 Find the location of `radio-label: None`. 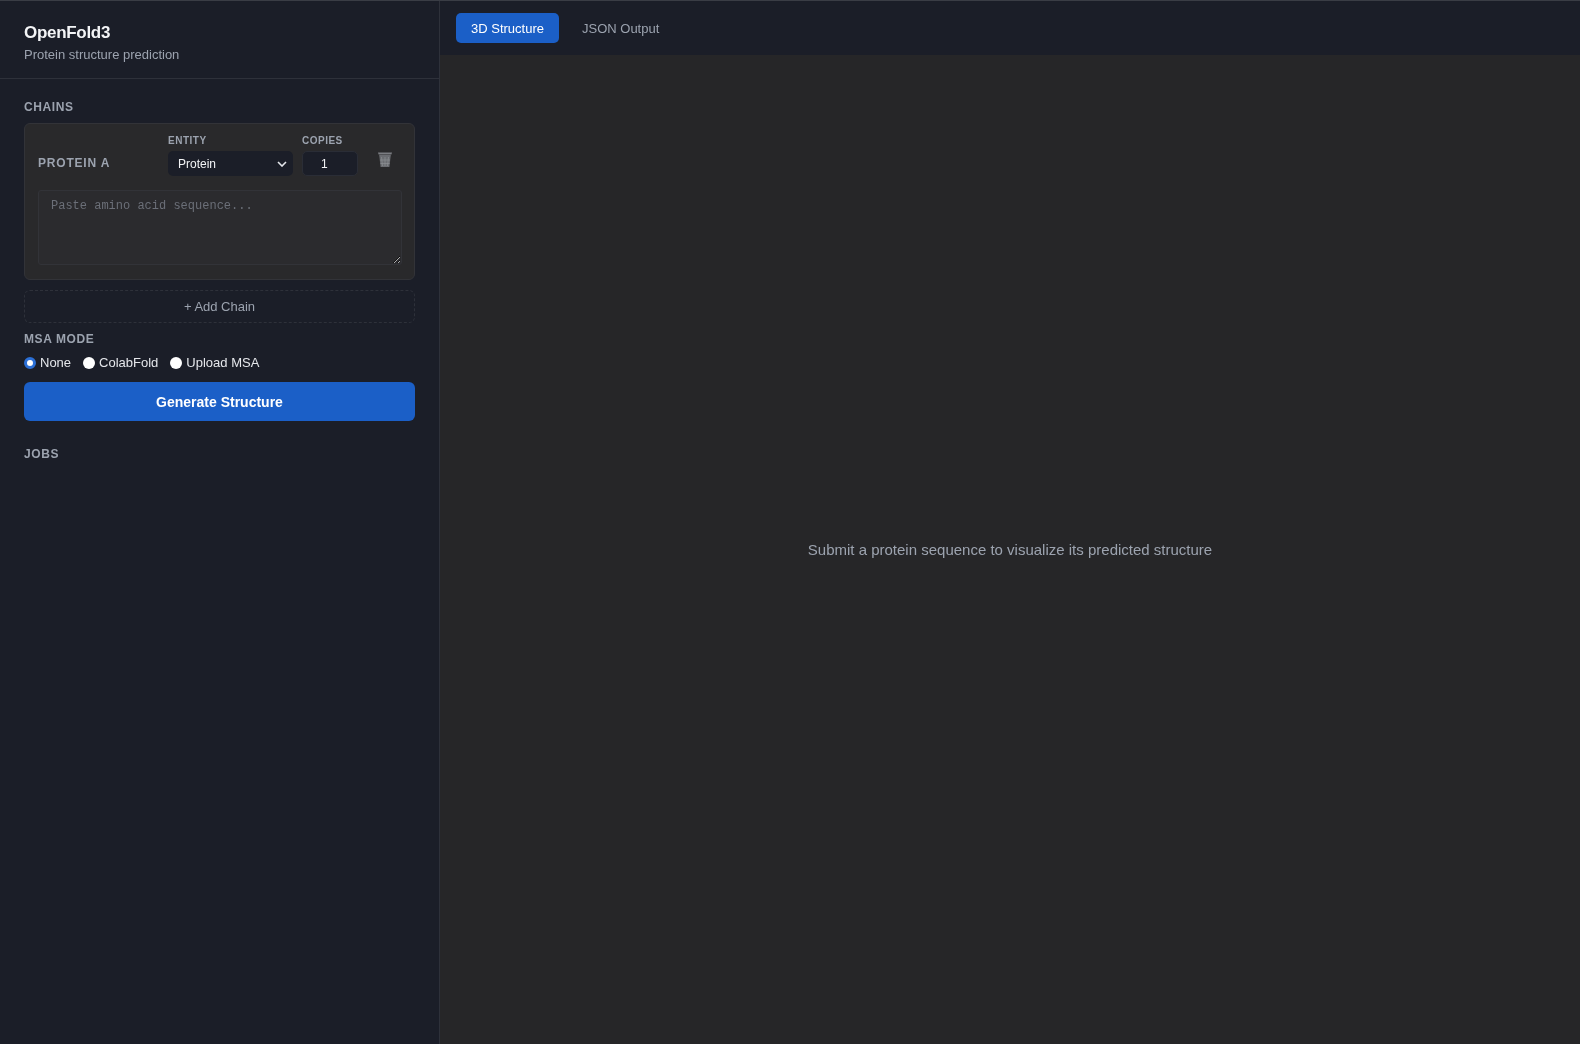

radio-label: None is located at coordinates (56, 362).